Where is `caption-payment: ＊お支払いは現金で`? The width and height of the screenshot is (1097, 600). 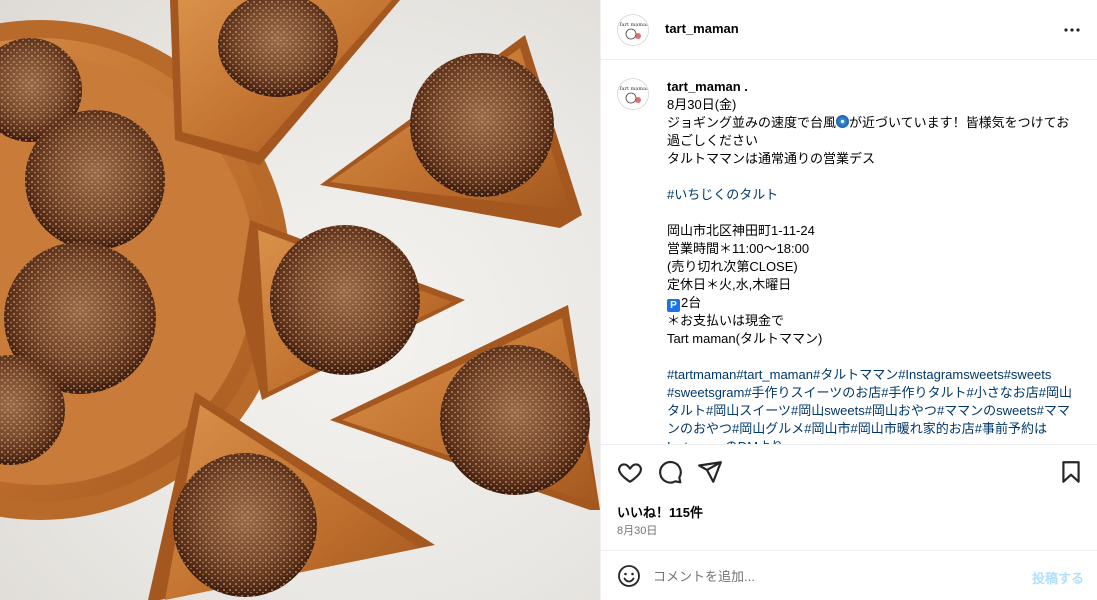 caption-payment: ＊お支払いは現金で is located at coordinates (726, 320).